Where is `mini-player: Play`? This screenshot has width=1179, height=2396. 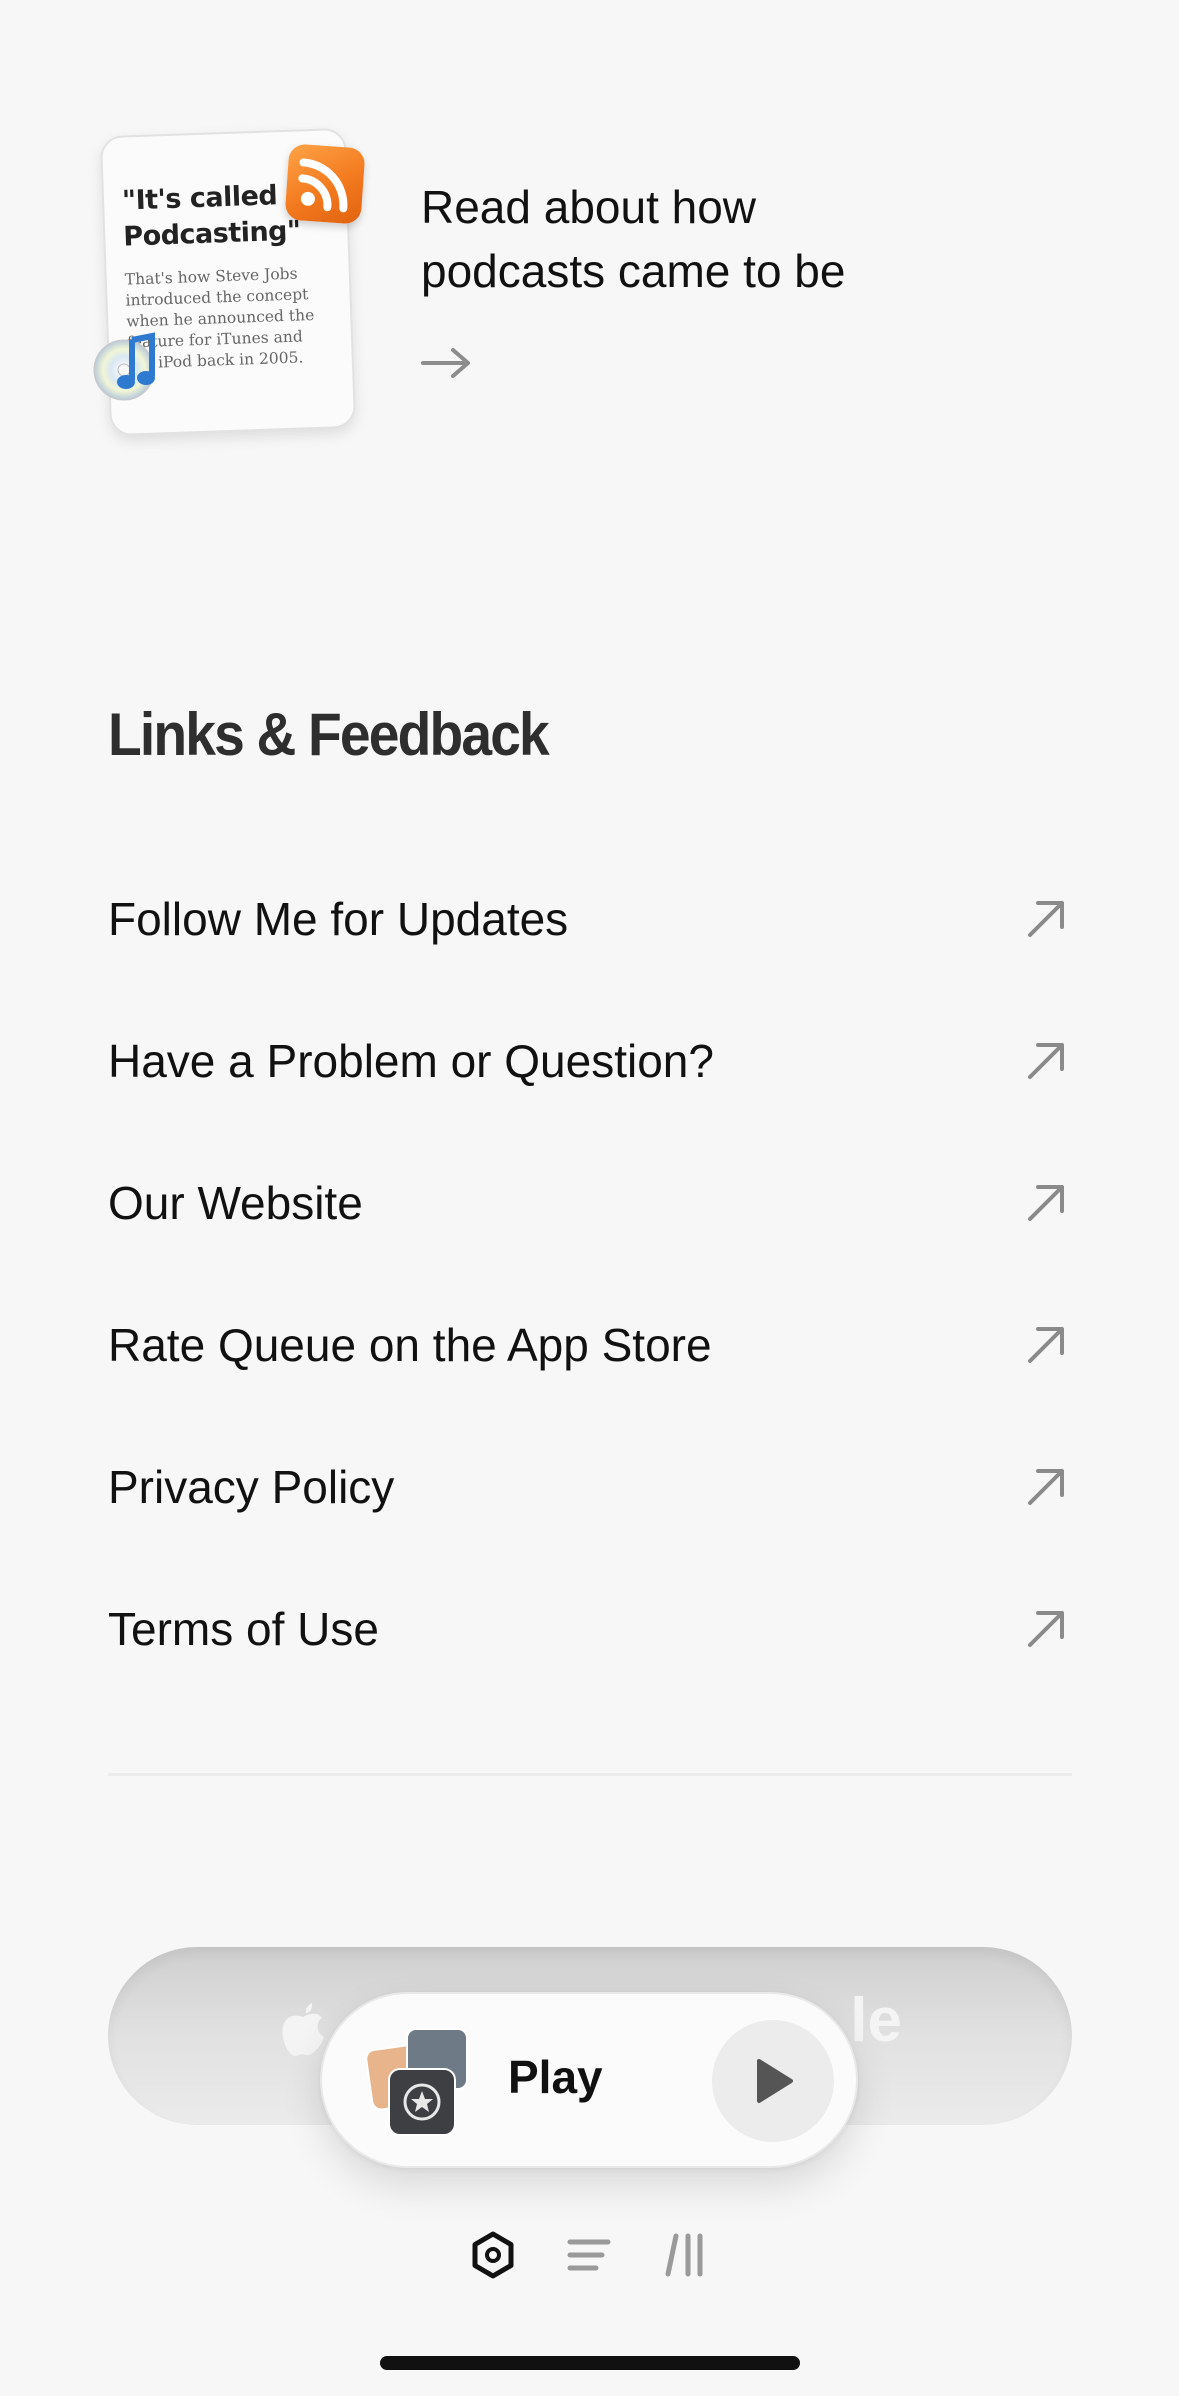 mini-player: Play is located at coordinates (589, 2080).